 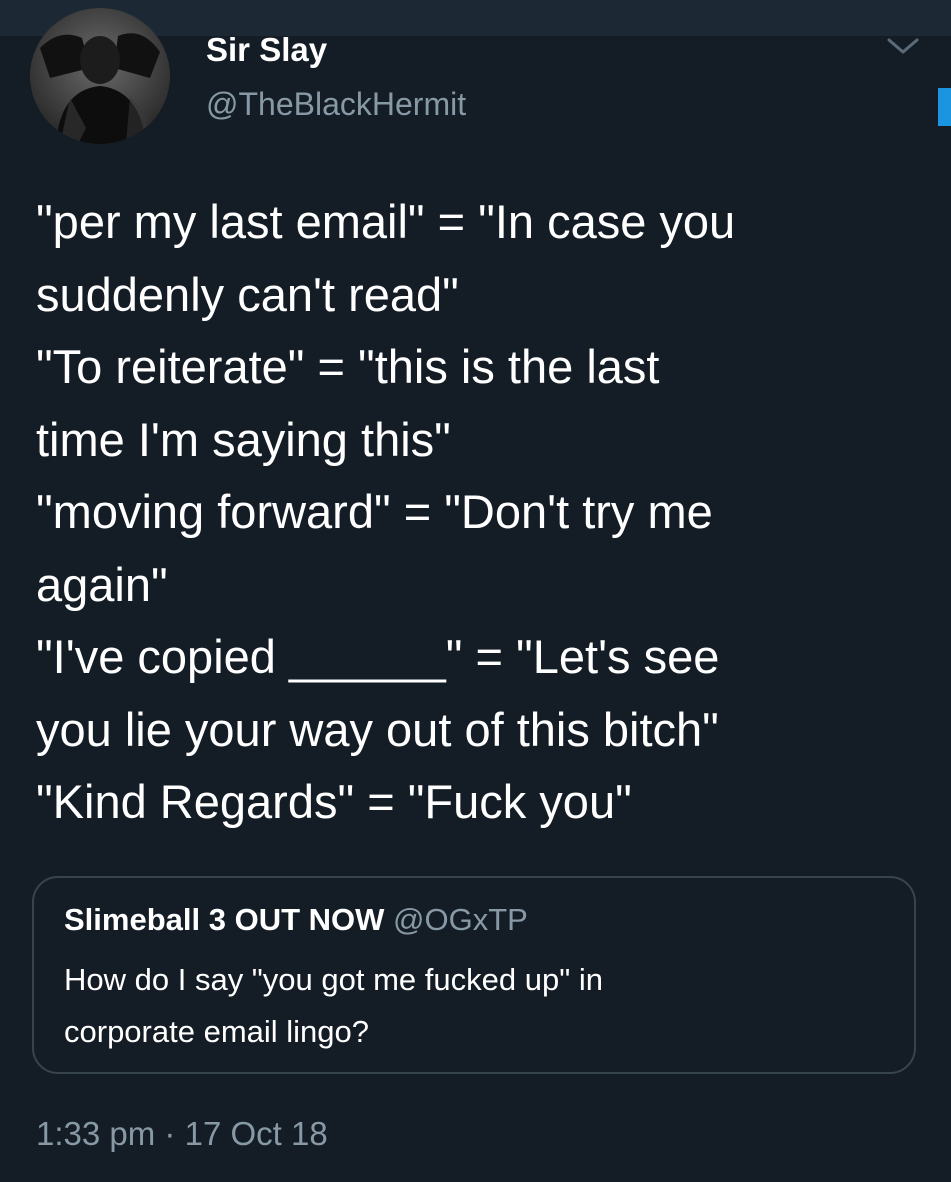 I want to click on tweet-line: "Kind Regards" = "Fuck you", so click(x=334, y=801).